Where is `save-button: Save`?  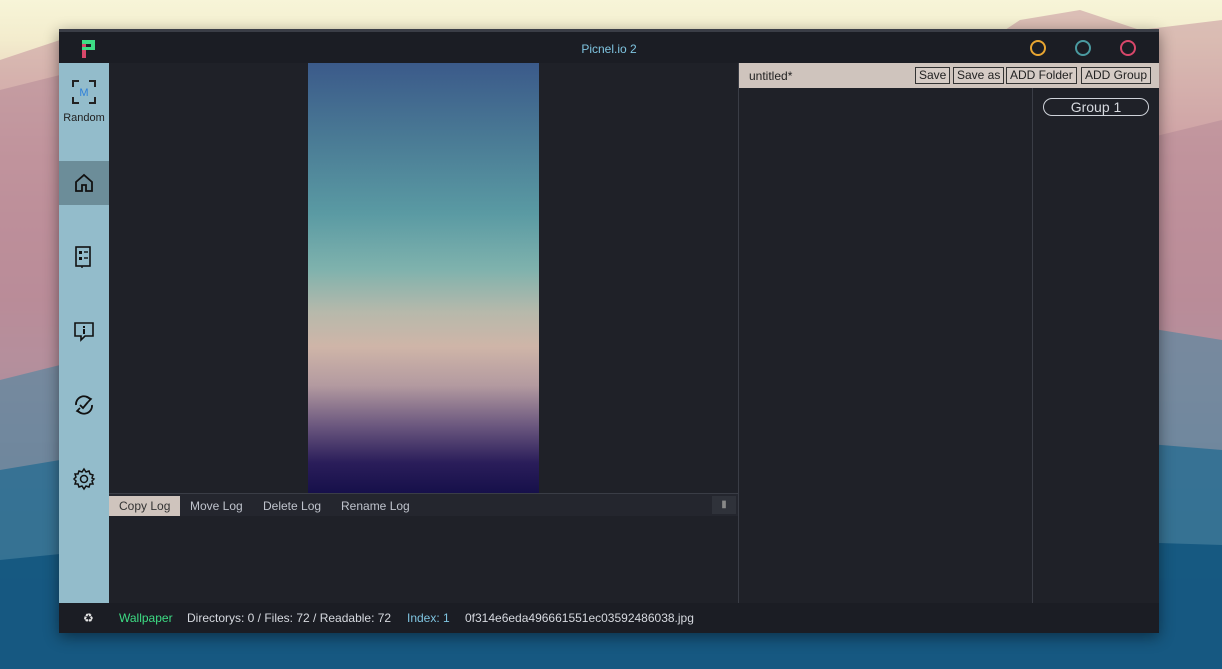
save-button: Save is located at coordinates (933, 75).